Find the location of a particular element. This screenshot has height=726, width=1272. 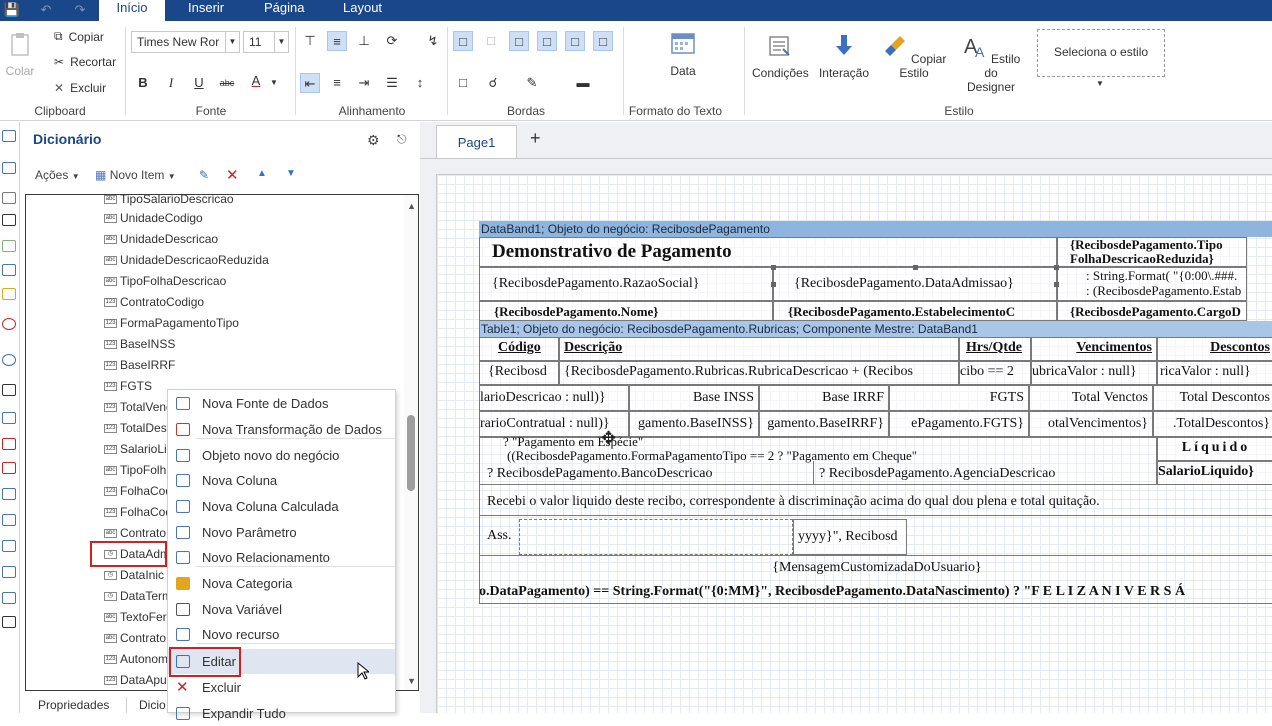

total-descontos-value: .TotalDescontos} is located at coordinates (1212, 424).